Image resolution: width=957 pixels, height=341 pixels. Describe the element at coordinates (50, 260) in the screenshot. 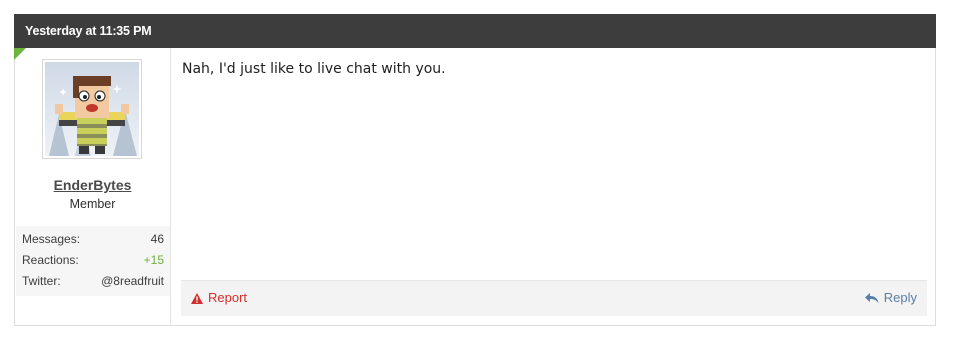

I see `stat-label: Reactions:` at that location.